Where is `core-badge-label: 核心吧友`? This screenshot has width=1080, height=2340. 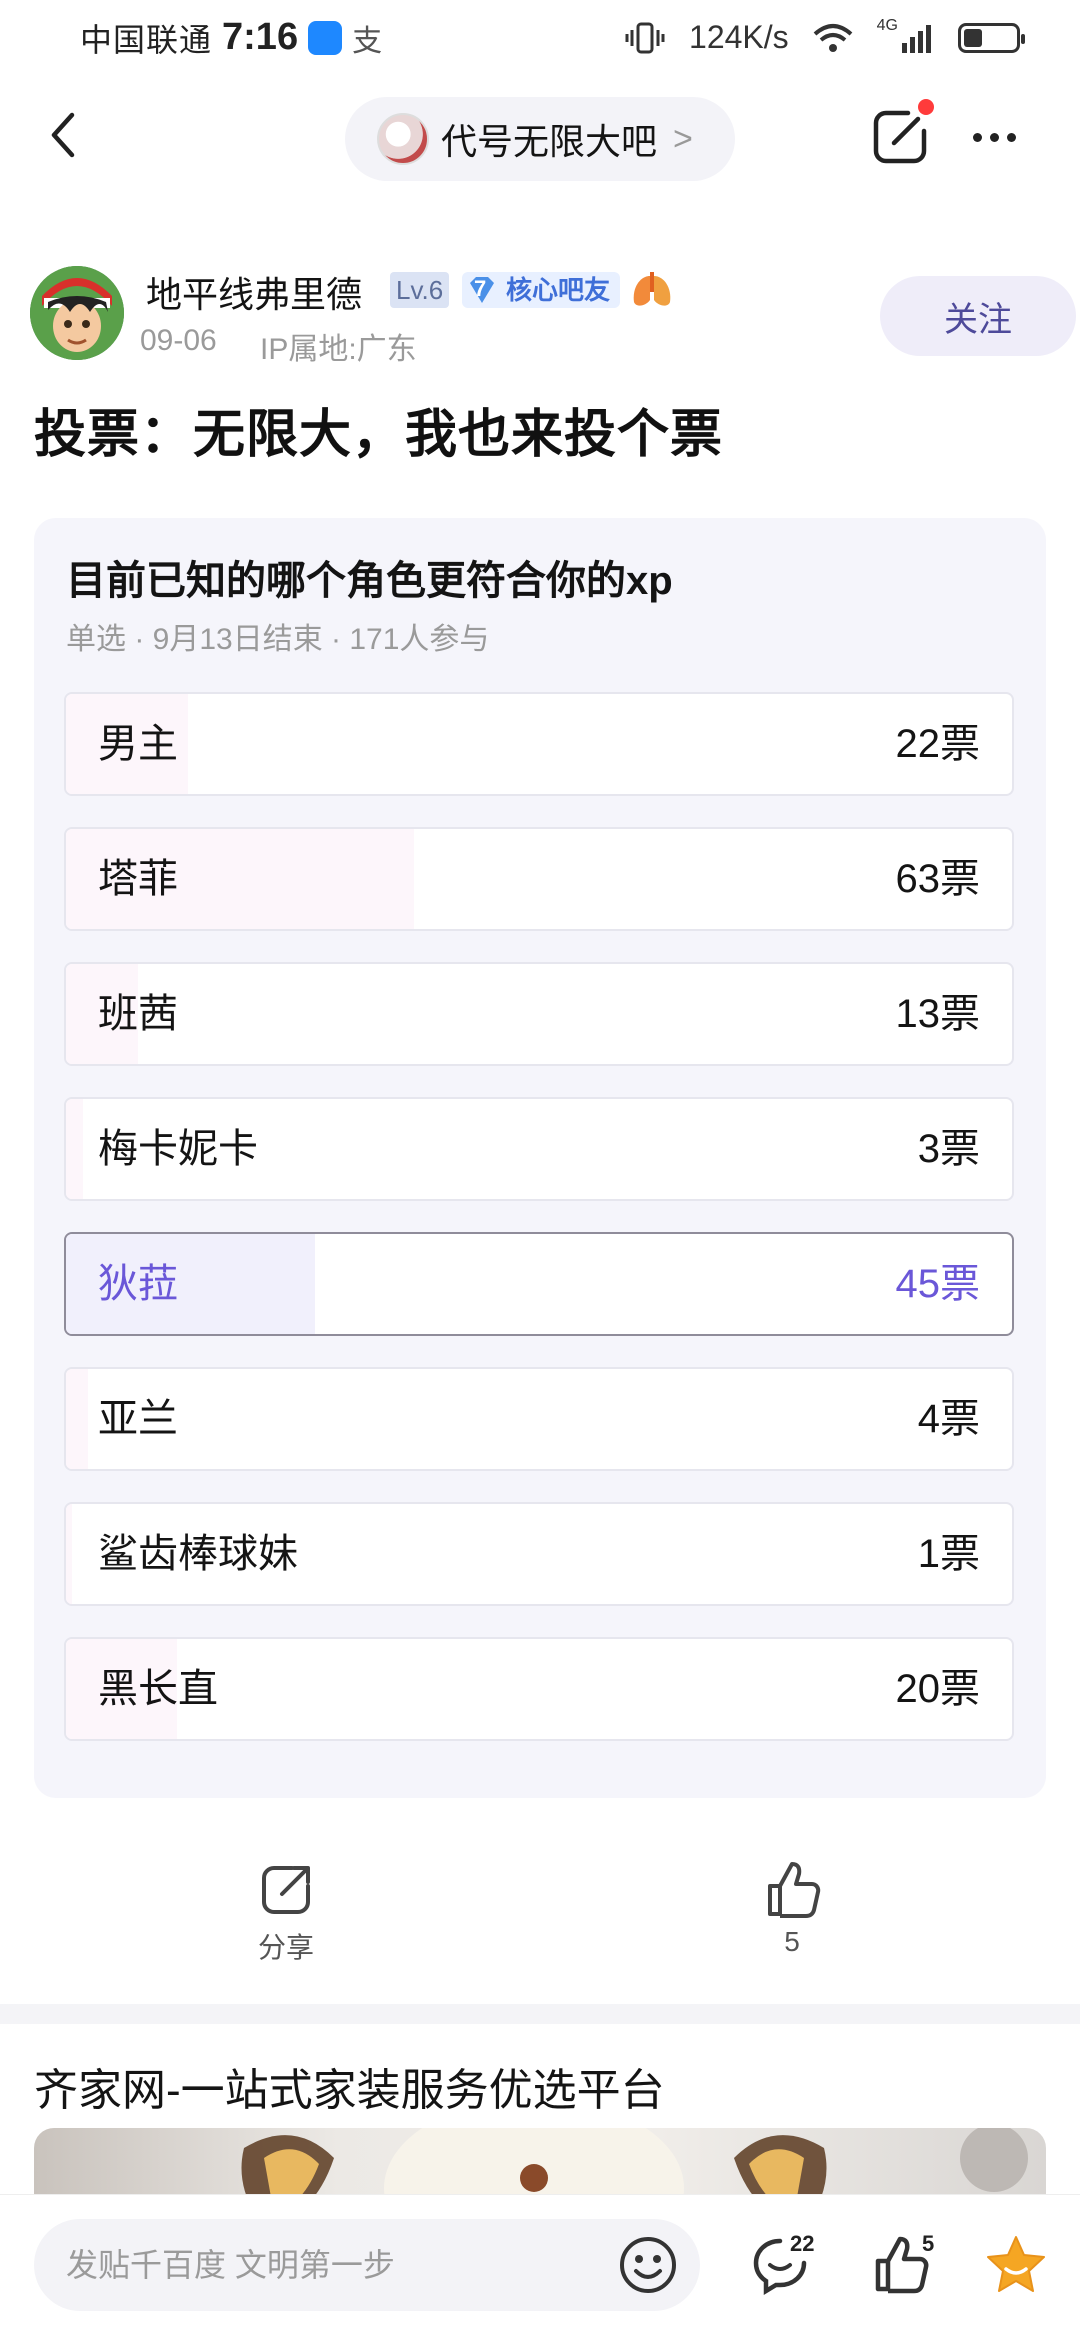
core-badge-label: 核心吧友 is located at coordinates (558, 290).